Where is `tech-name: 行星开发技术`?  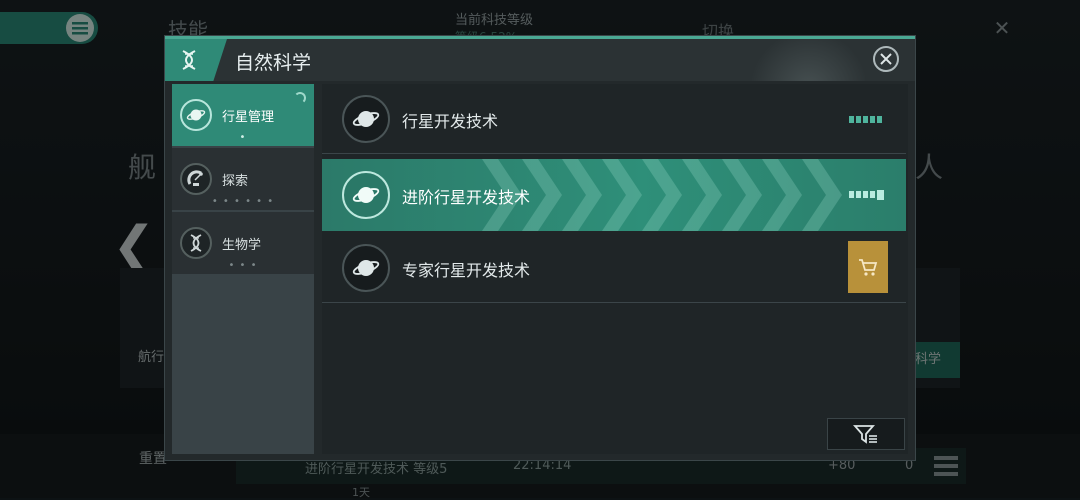 tech-name: 行星开发技术 is located at coordinates (450, 121).